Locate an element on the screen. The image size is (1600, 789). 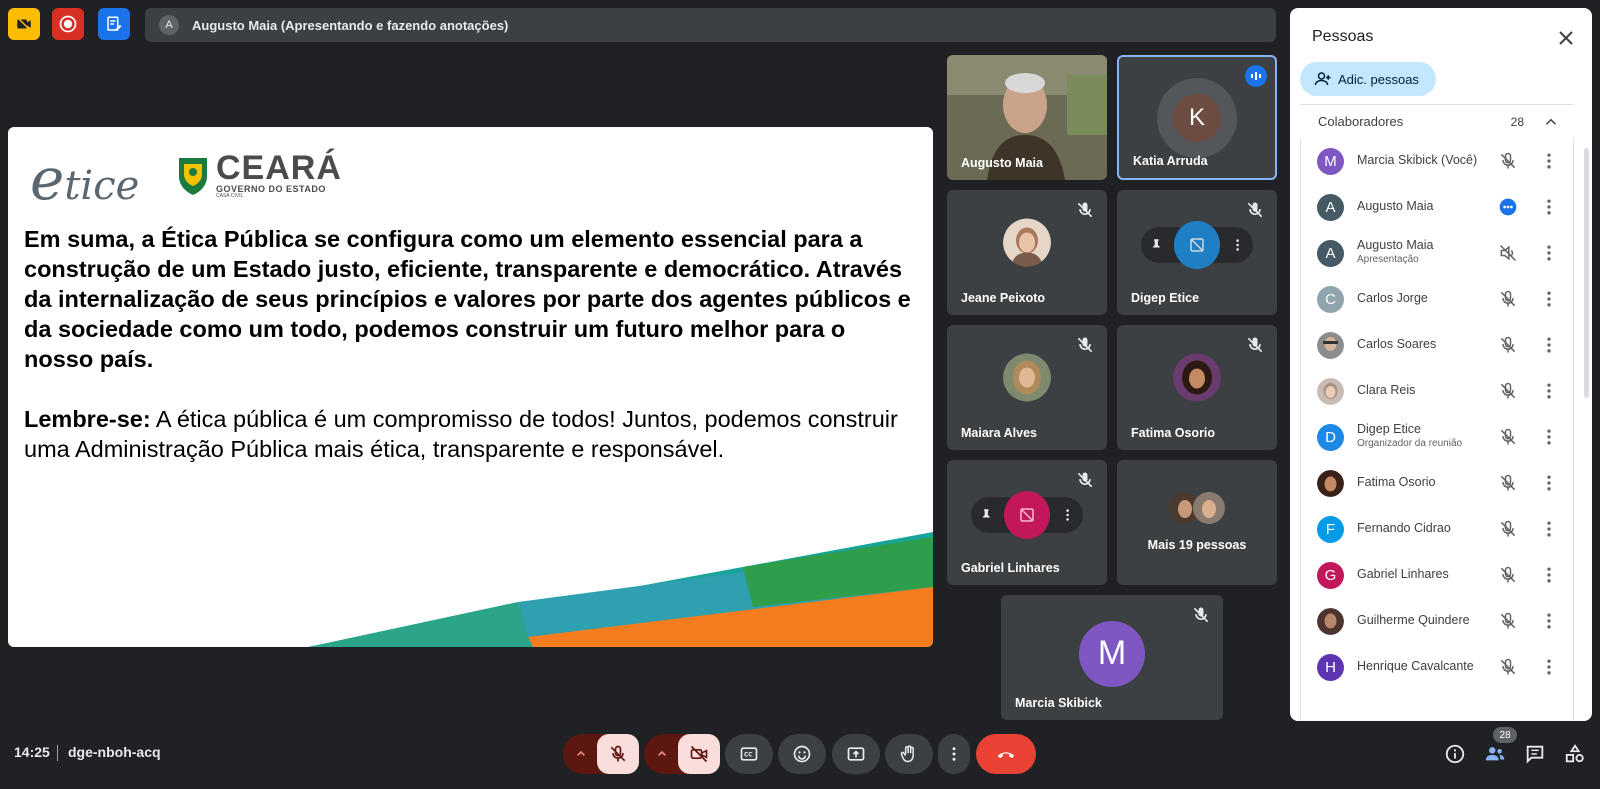
chat-icon is located at coordinates (1535, 754).